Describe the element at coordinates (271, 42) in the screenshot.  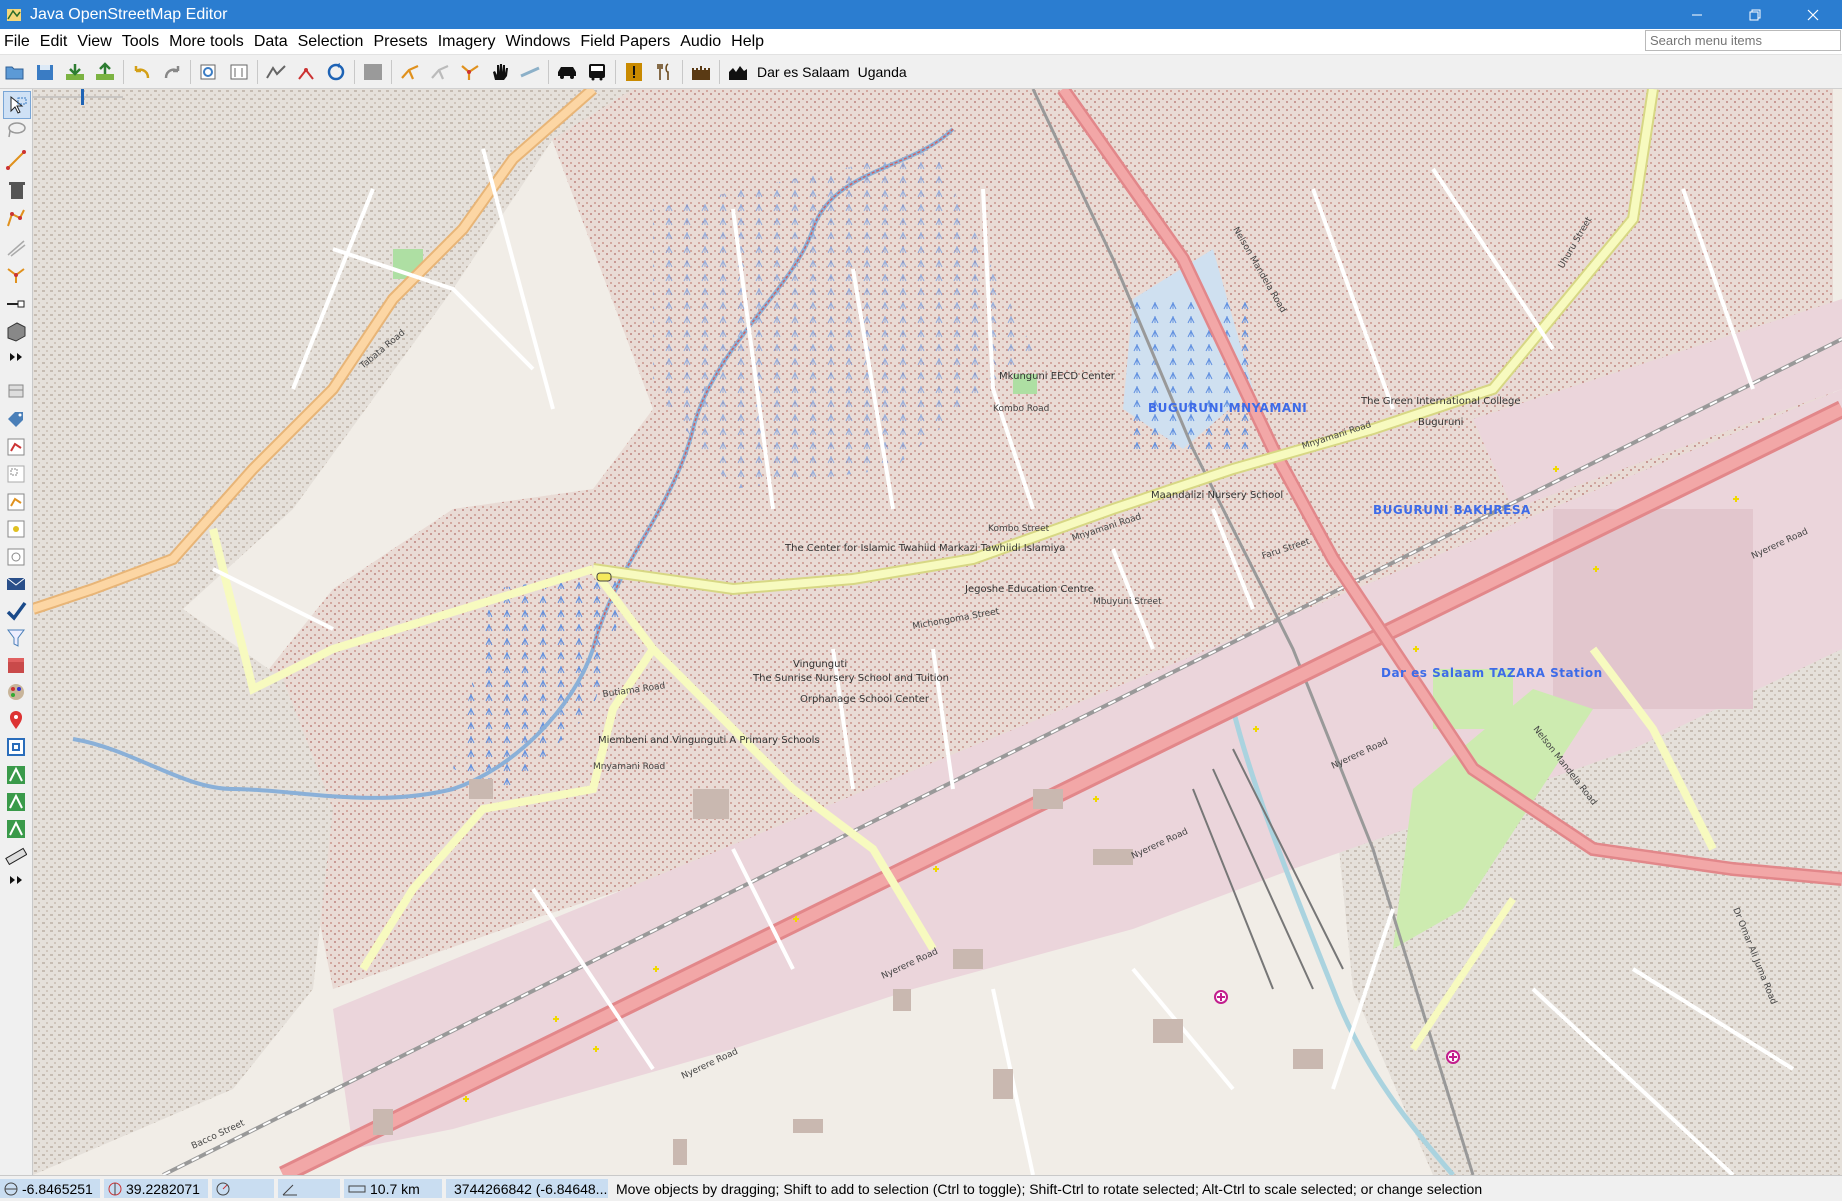
I see `menu-data: Data` at that location.